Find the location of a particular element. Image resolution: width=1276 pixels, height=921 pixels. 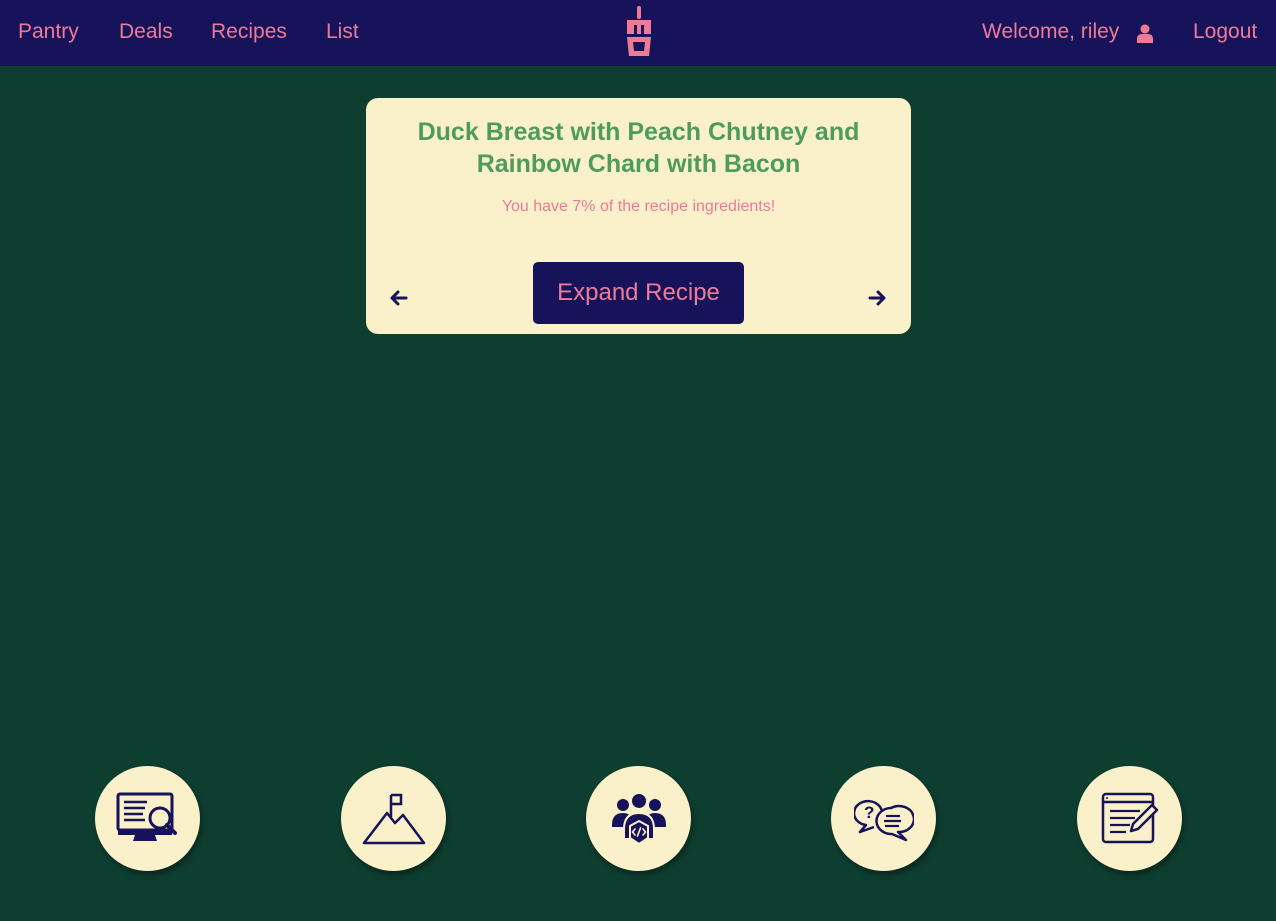

welcome-text: Welcome, riley is located at coordinates (1051, 31).